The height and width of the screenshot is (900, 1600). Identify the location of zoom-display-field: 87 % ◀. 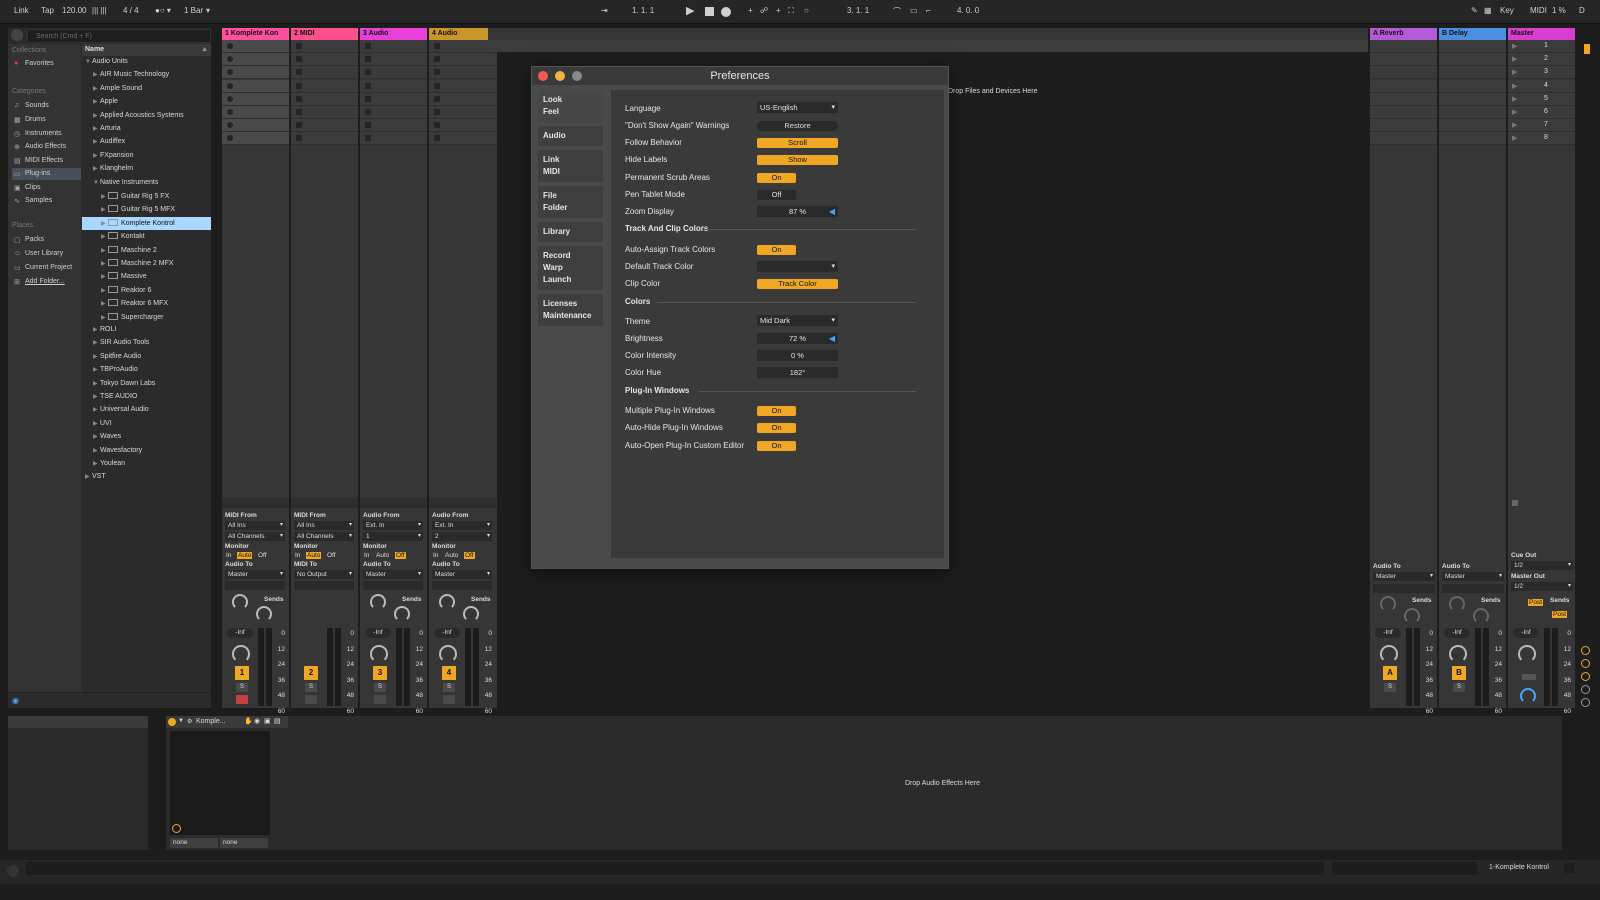
(797, 211).